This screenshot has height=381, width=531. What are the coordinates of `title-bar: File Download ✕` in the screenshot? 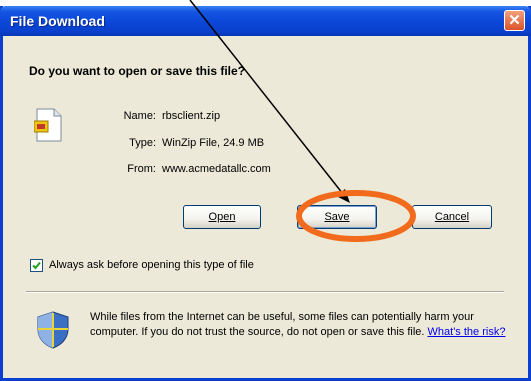 It's located at (265, 21).